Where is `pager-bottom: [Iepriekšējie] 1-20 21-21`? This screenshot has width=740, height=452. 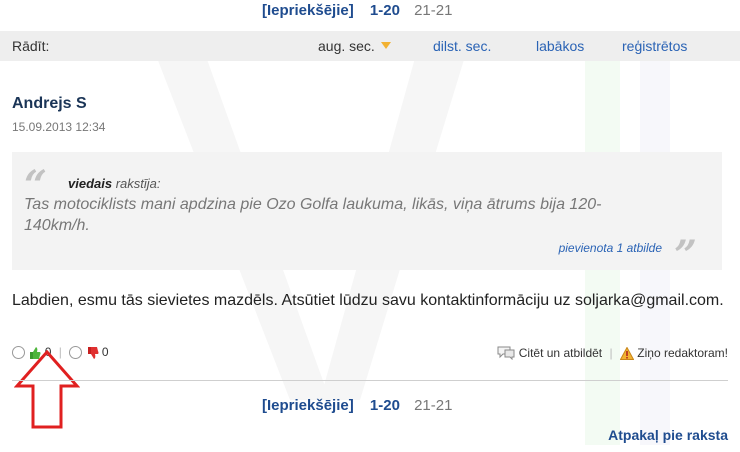
pager-bottom: [Iepriekšējie] 1-20 21-21 is located at coordinates (357, 405).